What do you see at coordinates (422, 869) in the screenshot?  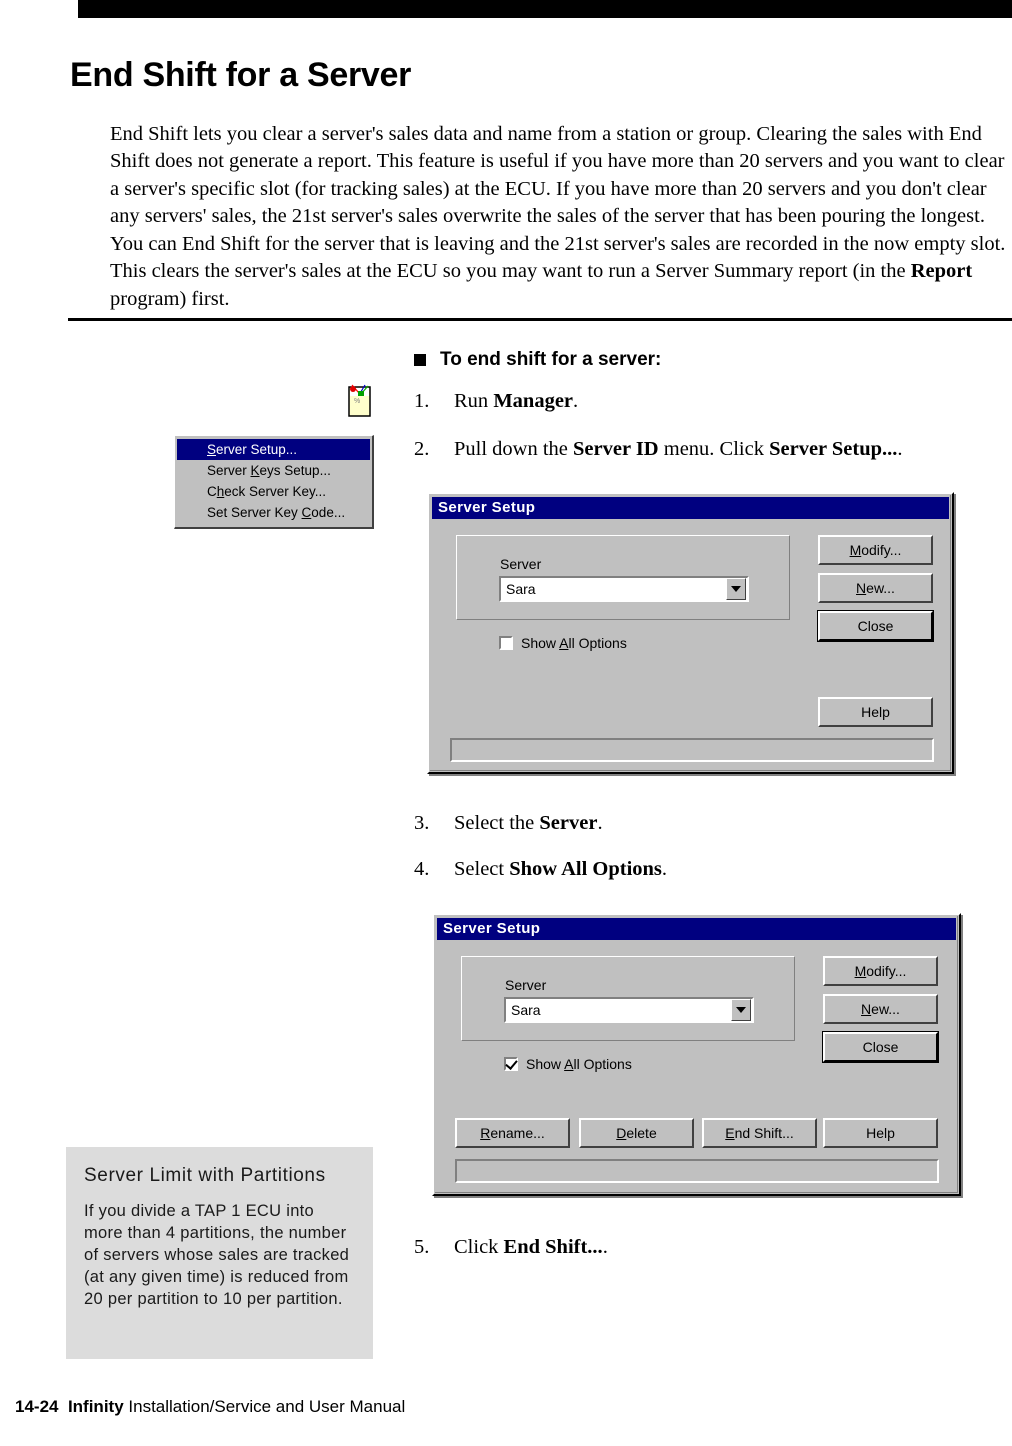 I see `step-4-number: 4.` at bounding box center [422, 869].